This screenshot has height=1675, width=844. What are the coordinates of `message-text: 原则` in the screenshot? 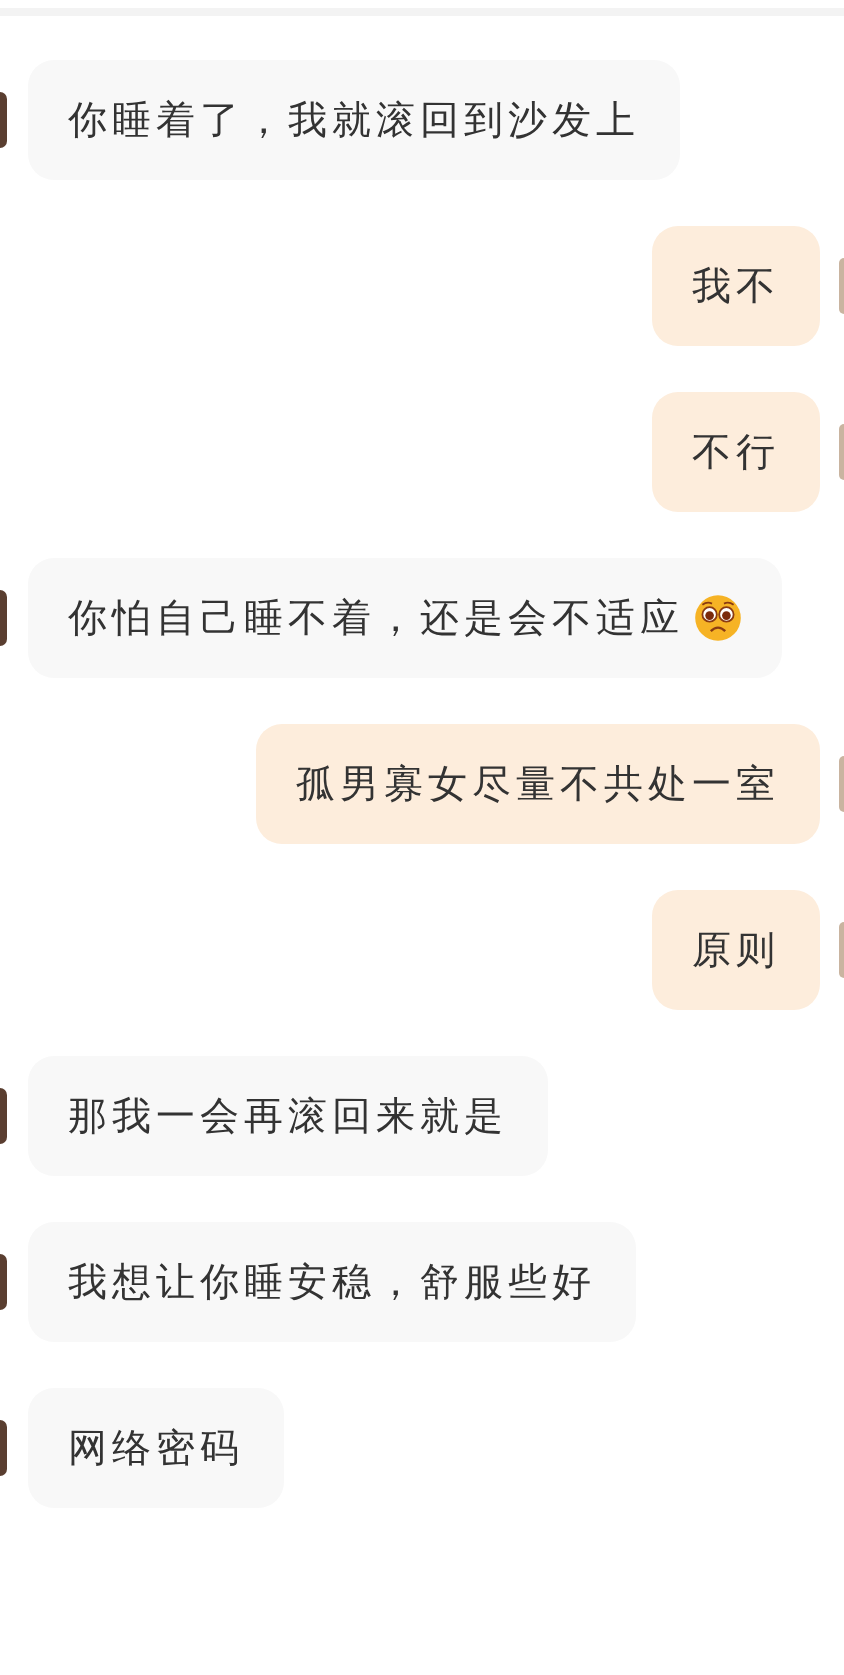 It's located at (736, 950).